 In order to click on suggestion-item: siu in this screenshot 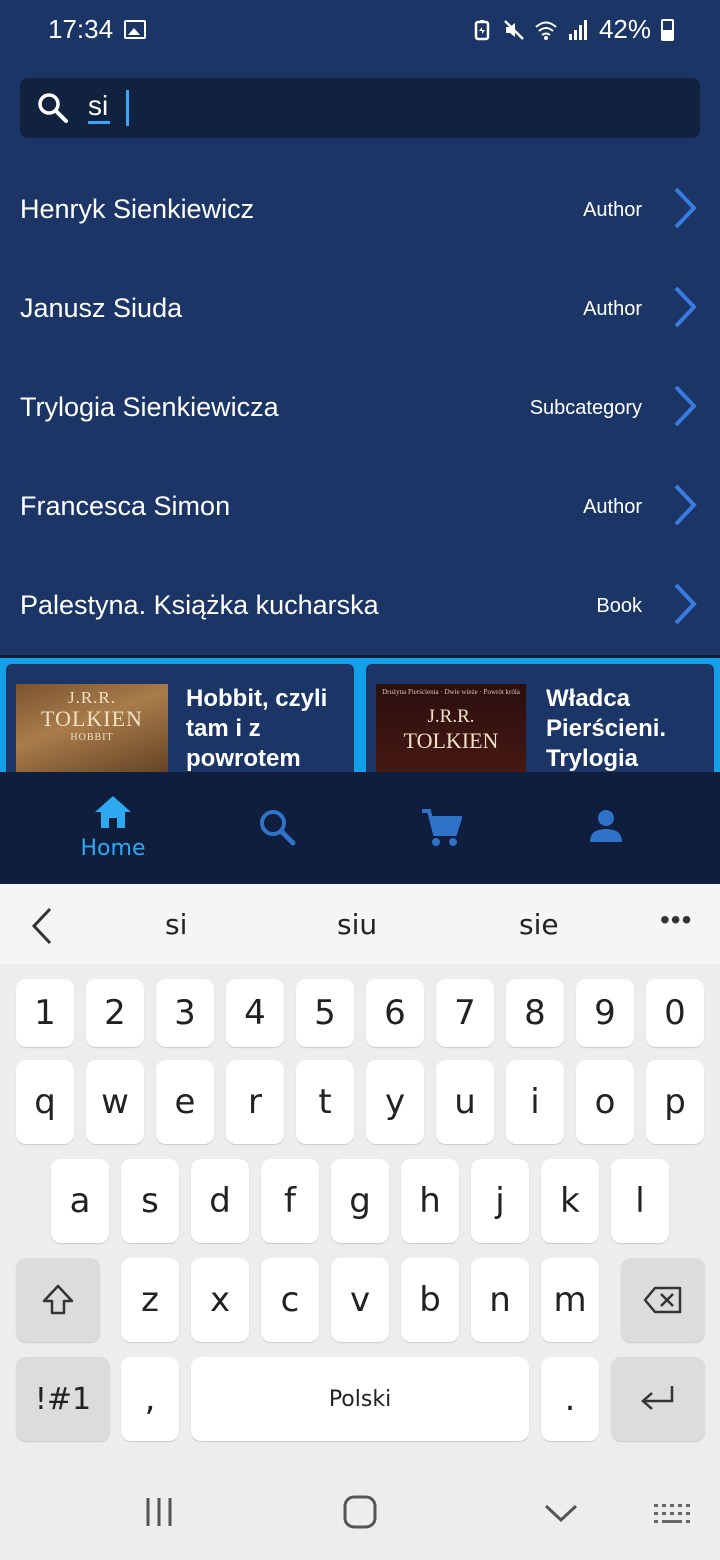, I will do `click(357, 924)`.